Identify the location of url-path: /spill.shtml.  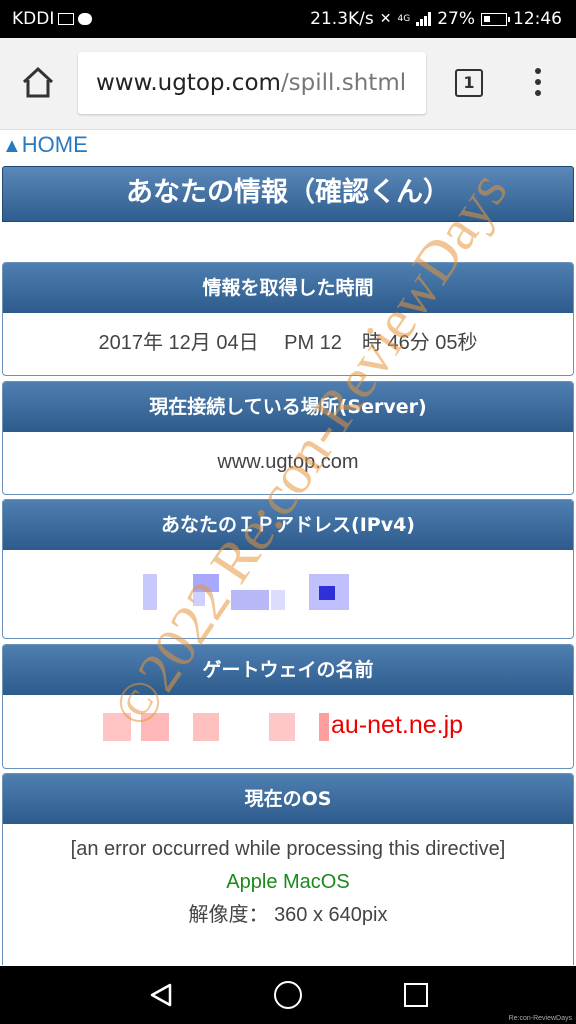
(343, 83).